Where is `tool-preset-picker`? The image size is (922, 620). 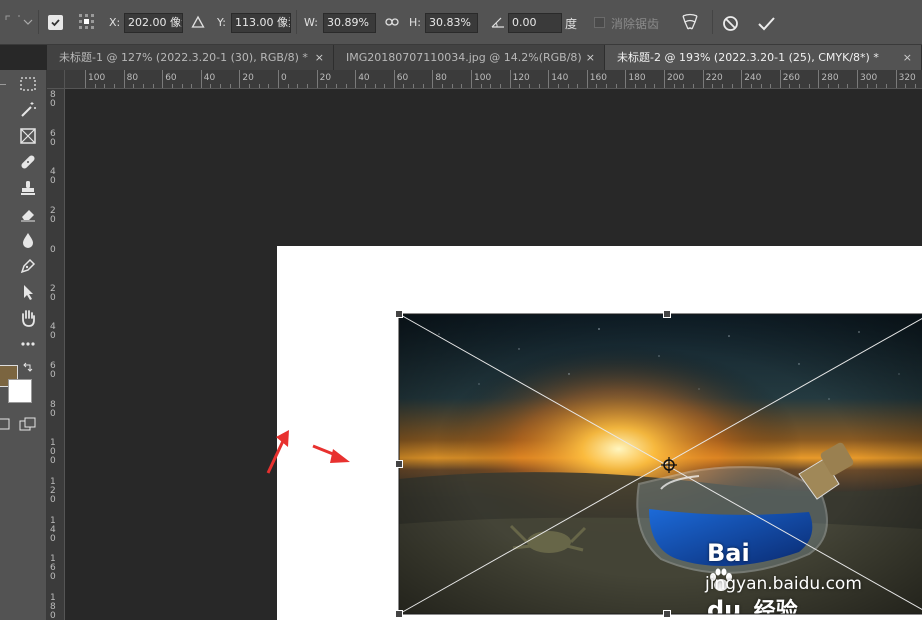 tool-preset-picker is located at coordinates (19, 22).